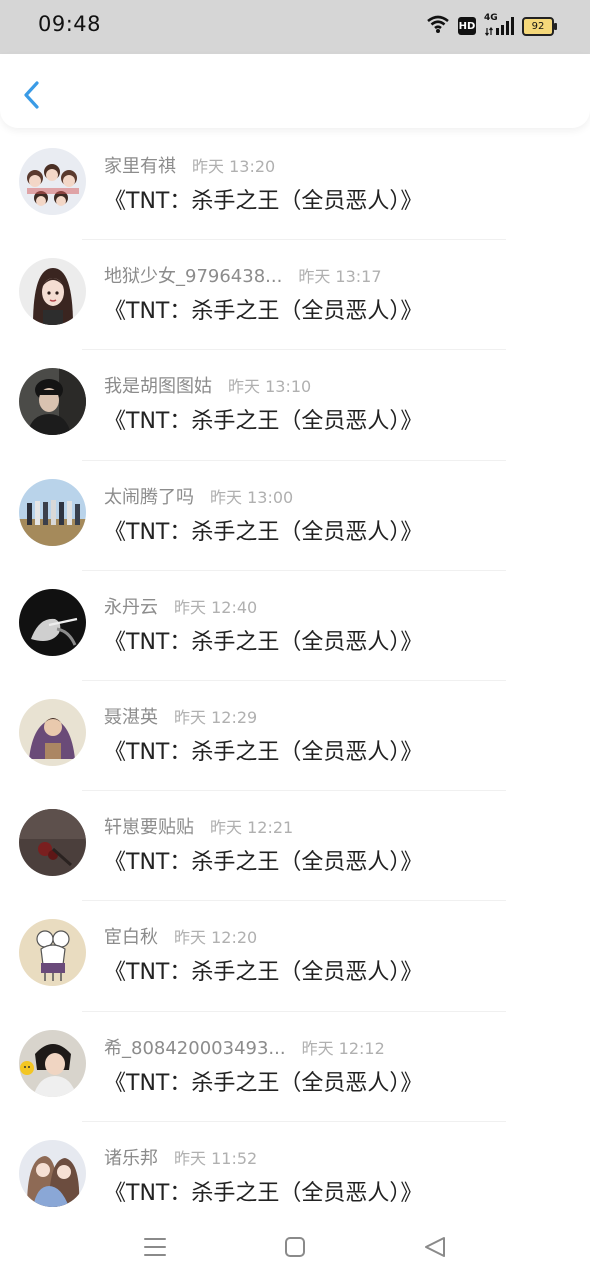 This screenshot has height=1280, width=590. I want to click on nickname: 轩崽要贴贴, so click(149, 826).